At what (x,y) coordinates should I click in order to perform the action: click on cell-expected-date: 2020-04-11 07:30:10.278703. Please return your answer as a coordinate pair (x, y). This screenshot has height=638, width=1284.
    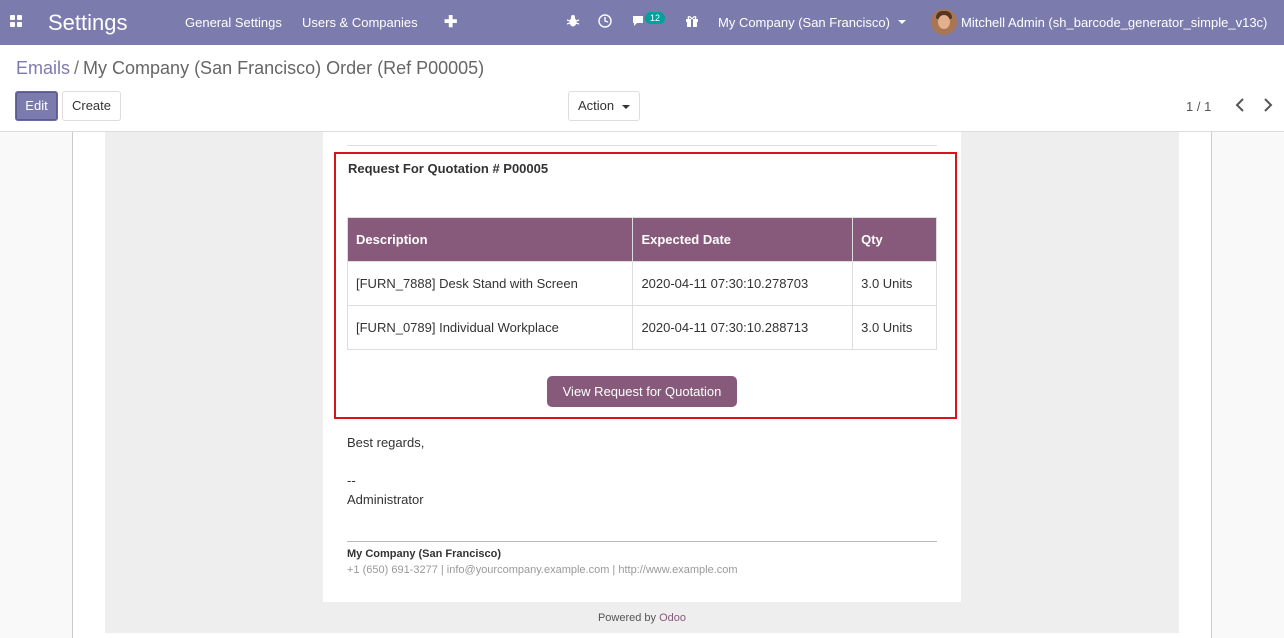
    Looking at the image, I should click on (743, 283).